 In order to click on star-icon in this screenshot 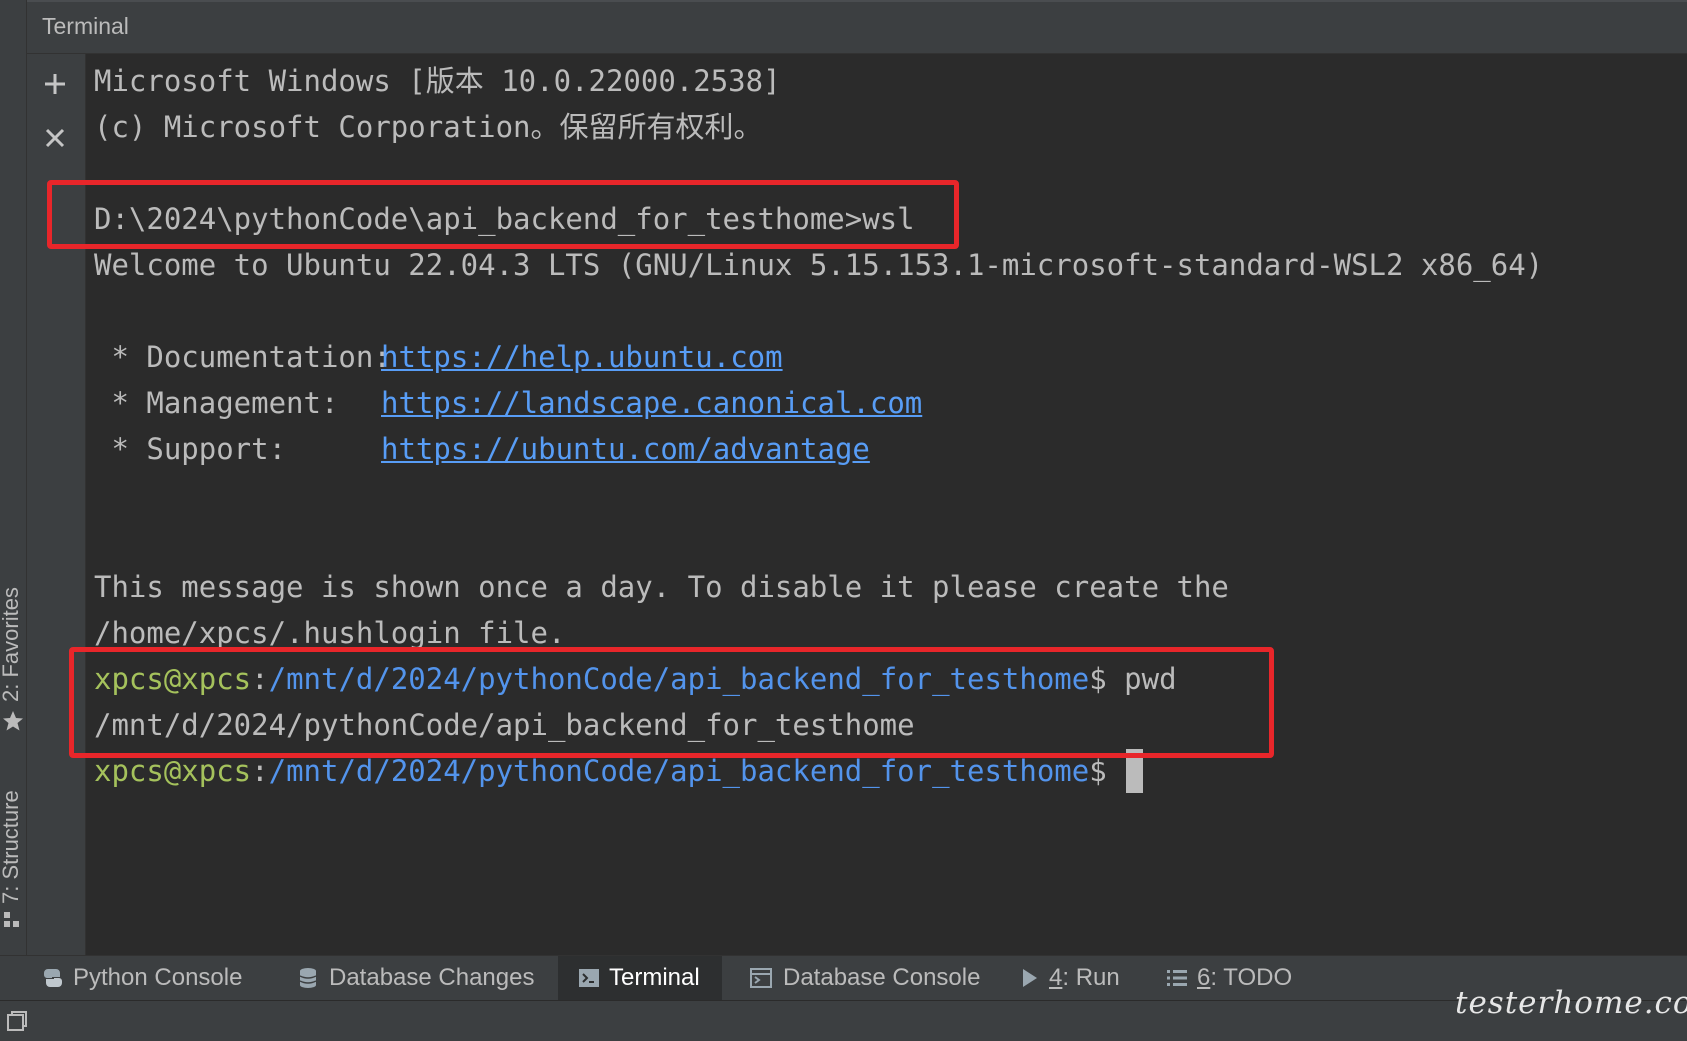, I will do `click(13, 721)`.